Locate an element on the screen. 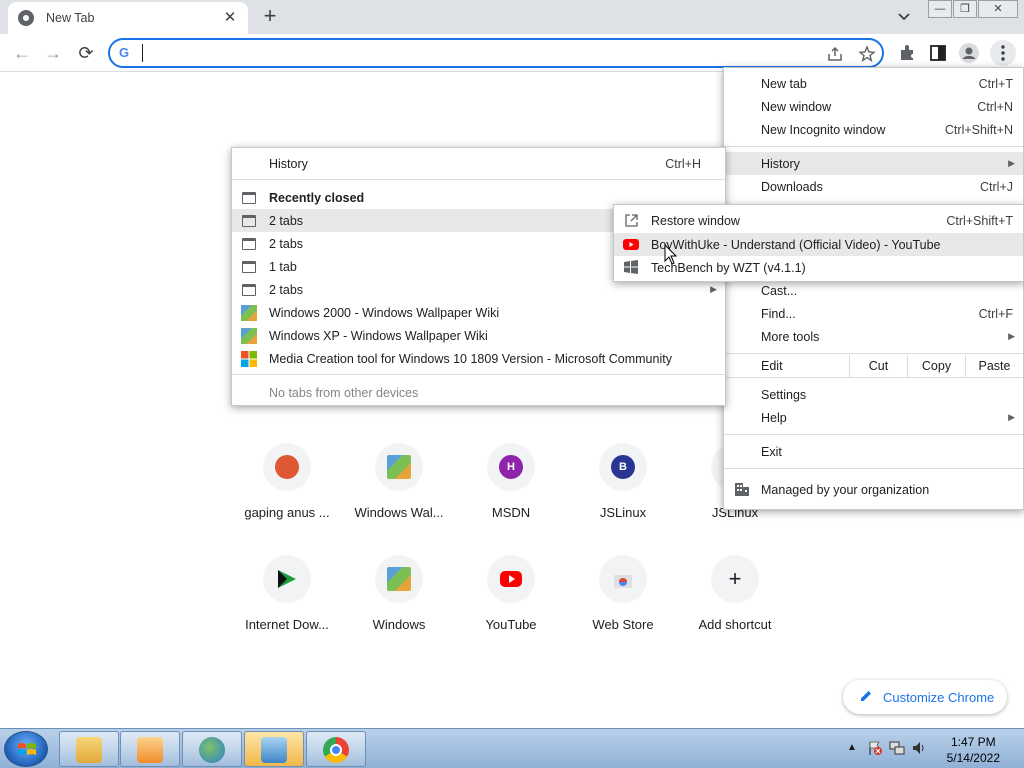 The height and width of the screenshot is (768, 1024). customize-chrome-button: Customize Chrome is located at coordinates (925, 697).